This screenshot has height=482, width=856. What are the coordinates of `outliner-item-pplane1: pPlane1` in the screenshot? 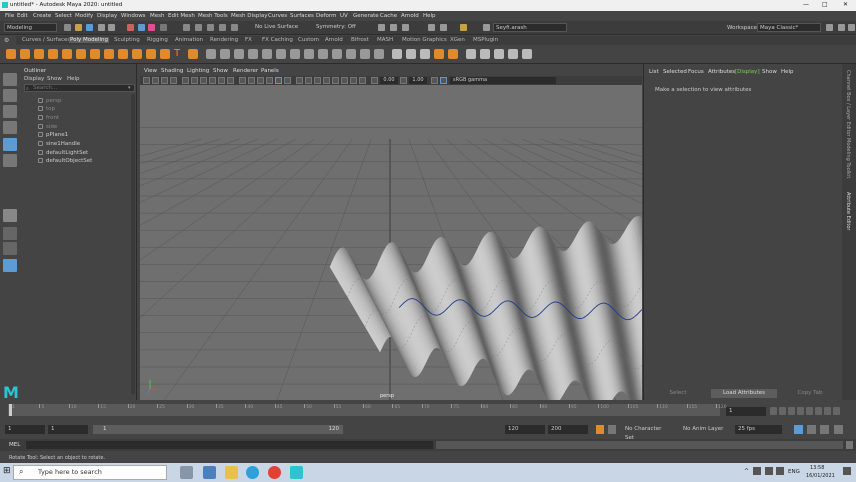 It's located at (53, 135).